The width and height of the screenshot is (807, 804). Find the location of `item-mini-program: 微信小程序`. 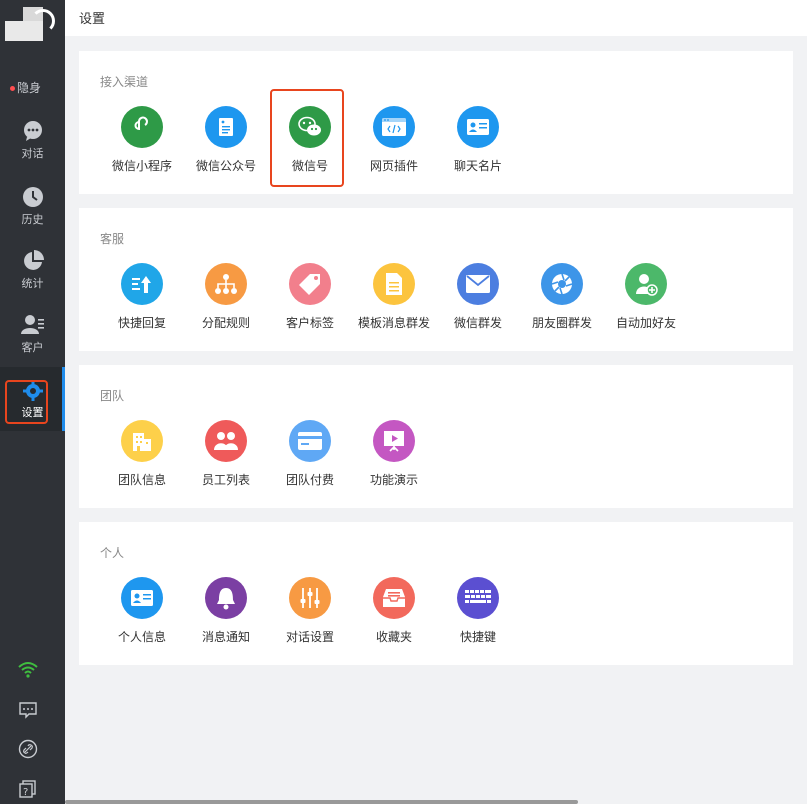

item-mini-program: 微信小程序 is located at coordinates (142, 140).